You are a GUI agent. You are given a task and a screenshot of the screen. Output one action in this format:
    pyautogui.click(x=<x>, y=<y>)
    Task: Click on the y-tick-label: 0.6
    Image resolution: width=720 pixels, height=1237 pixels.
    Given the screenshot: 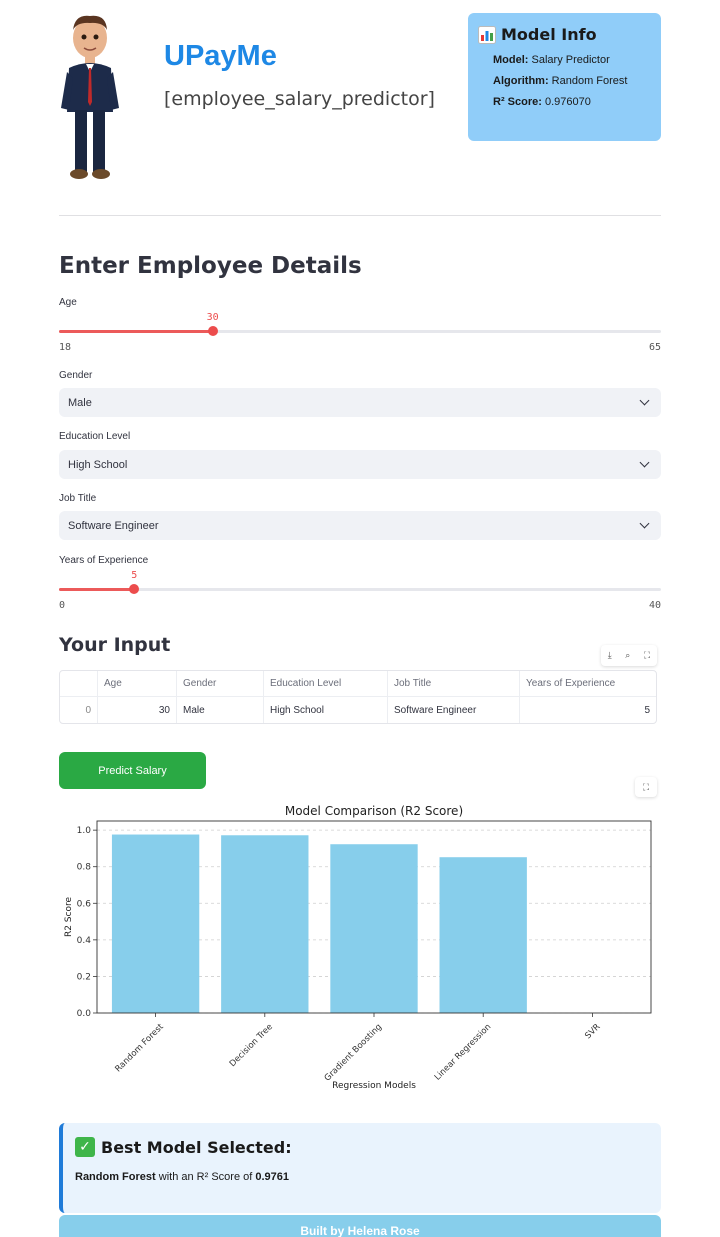 What is the action you would take?
    pyautogui.click(x=84, y=904)
    